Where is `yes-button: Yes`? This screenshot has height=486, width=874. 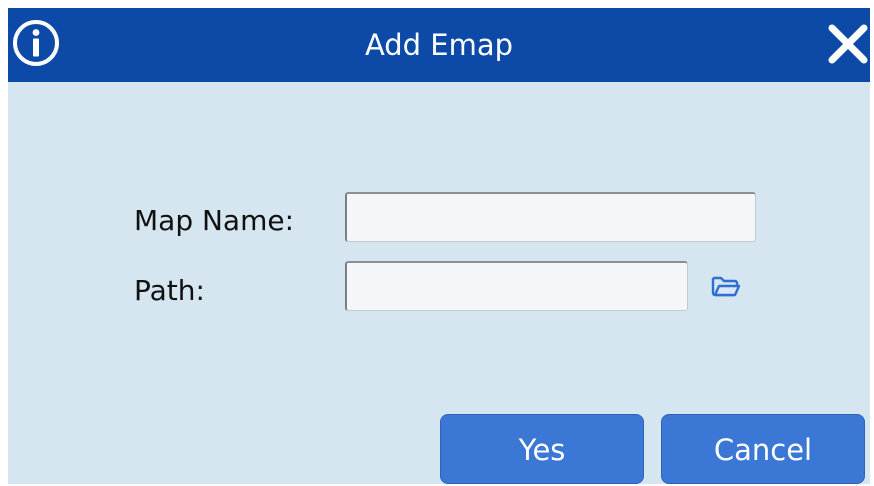
yes-button: Yes is located at coordinates (542, 449).